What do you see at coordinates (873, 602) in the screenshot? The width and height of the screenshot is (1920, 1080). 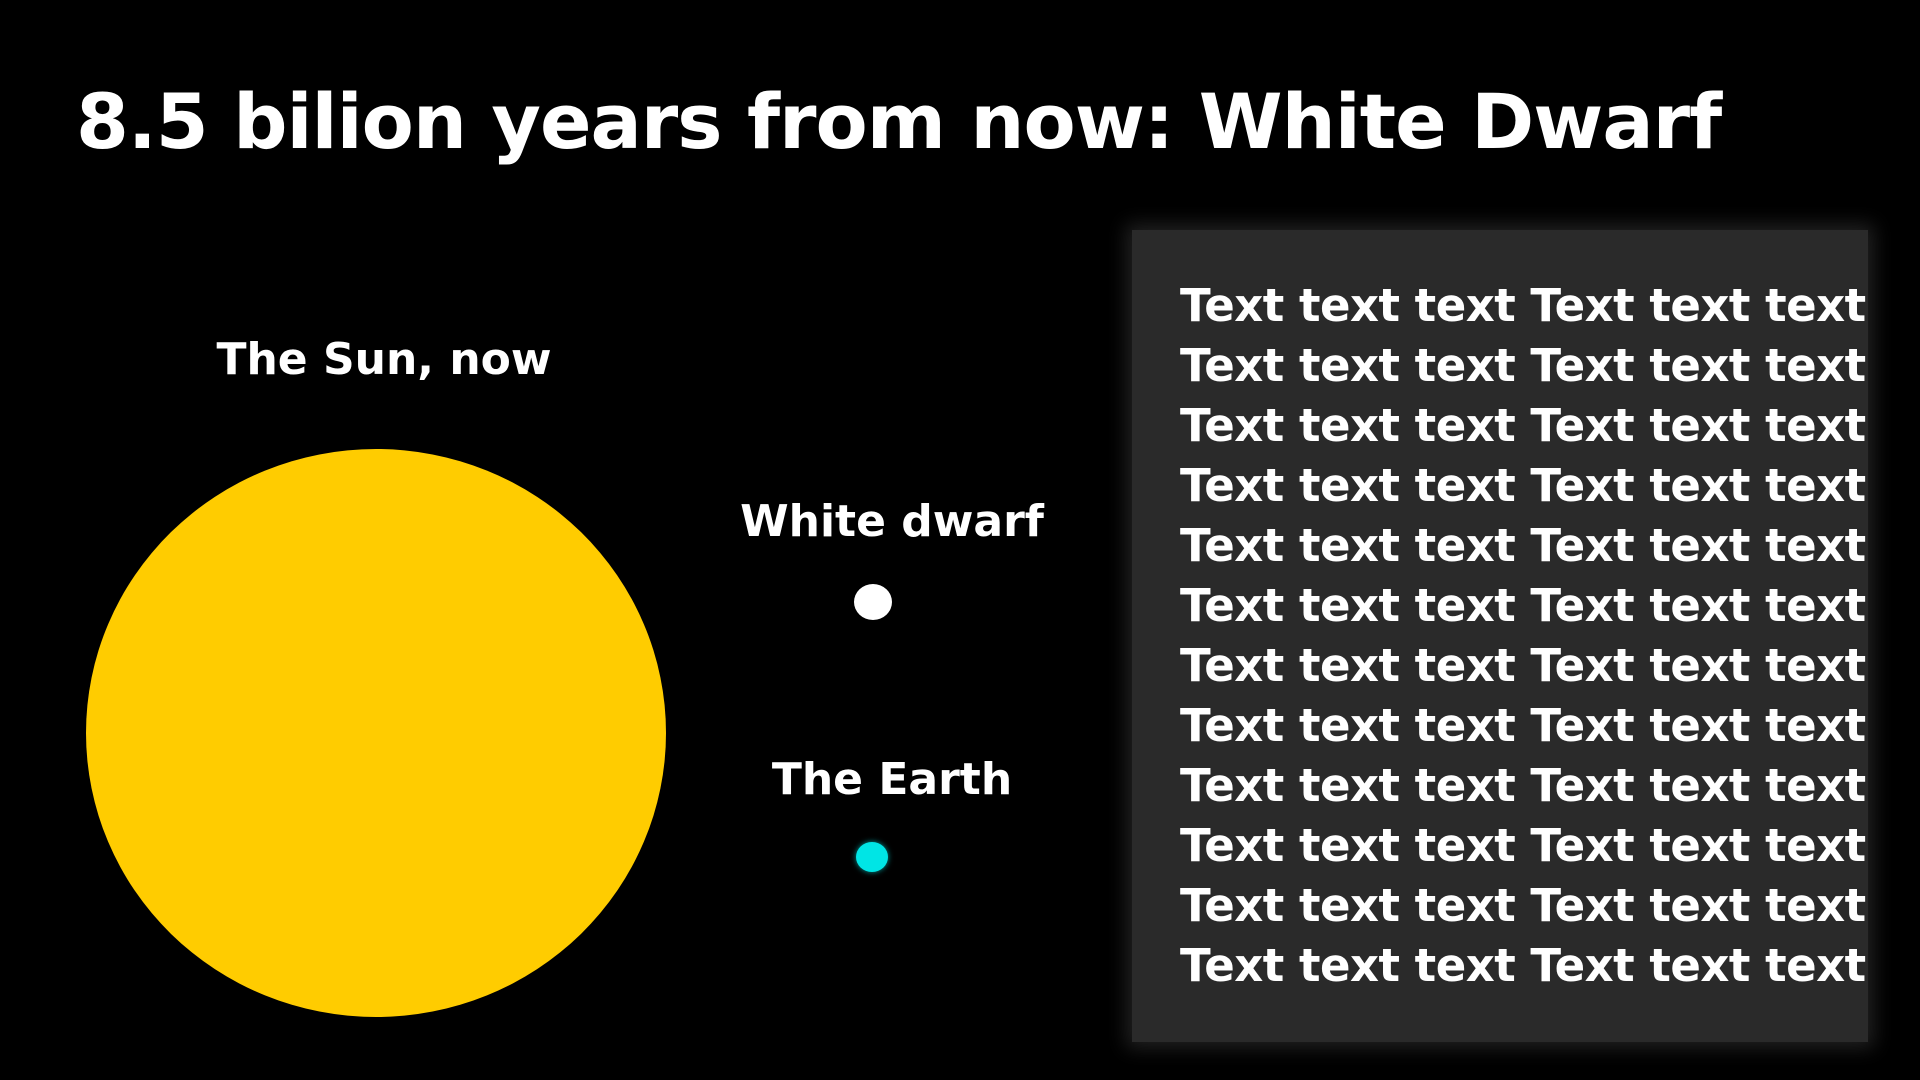 I see `white-dwarf-circle` at bounding box center [873, 602].